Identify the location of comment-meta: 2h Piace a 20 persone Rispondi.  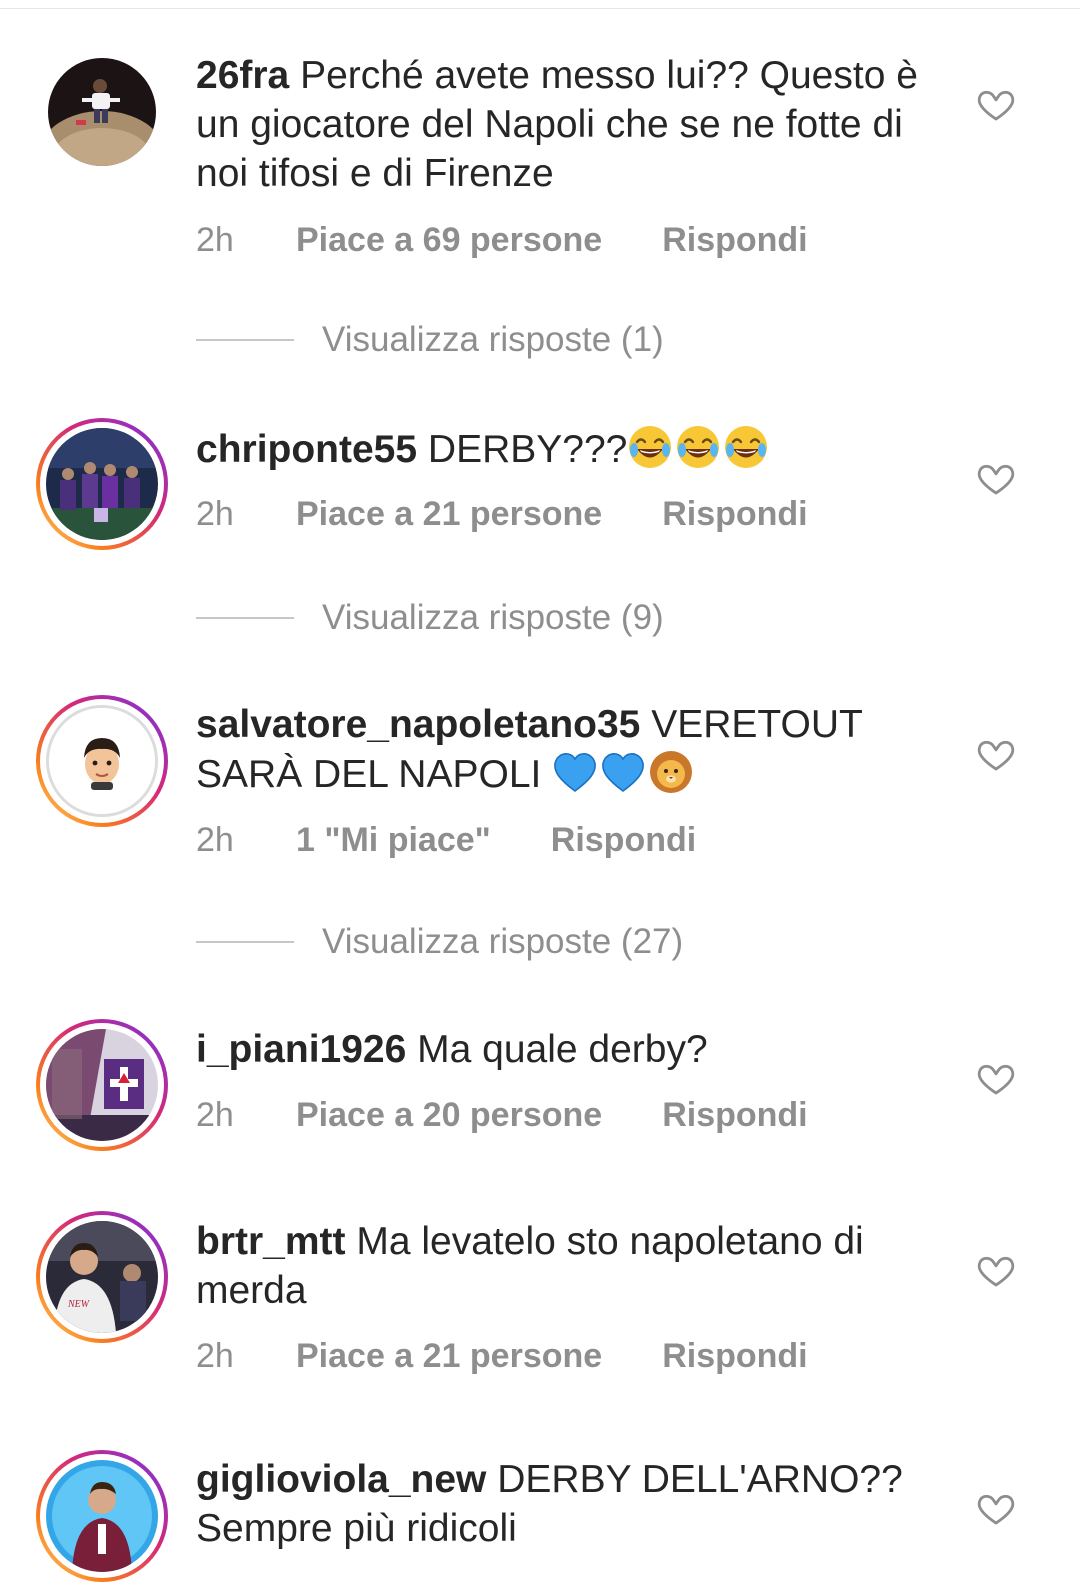
(502, 1115).